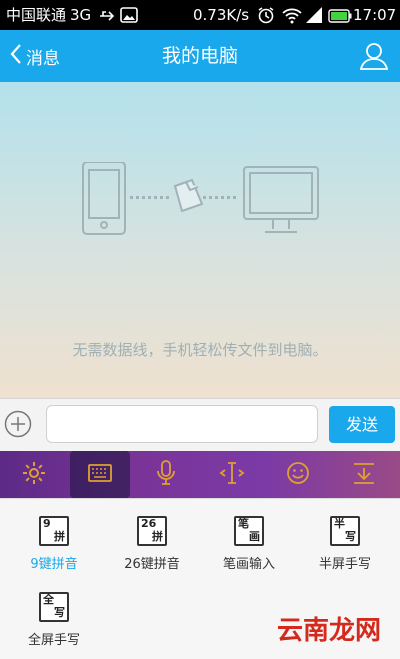  I want to click on key-icon: 26 拼, so click(152, 531).